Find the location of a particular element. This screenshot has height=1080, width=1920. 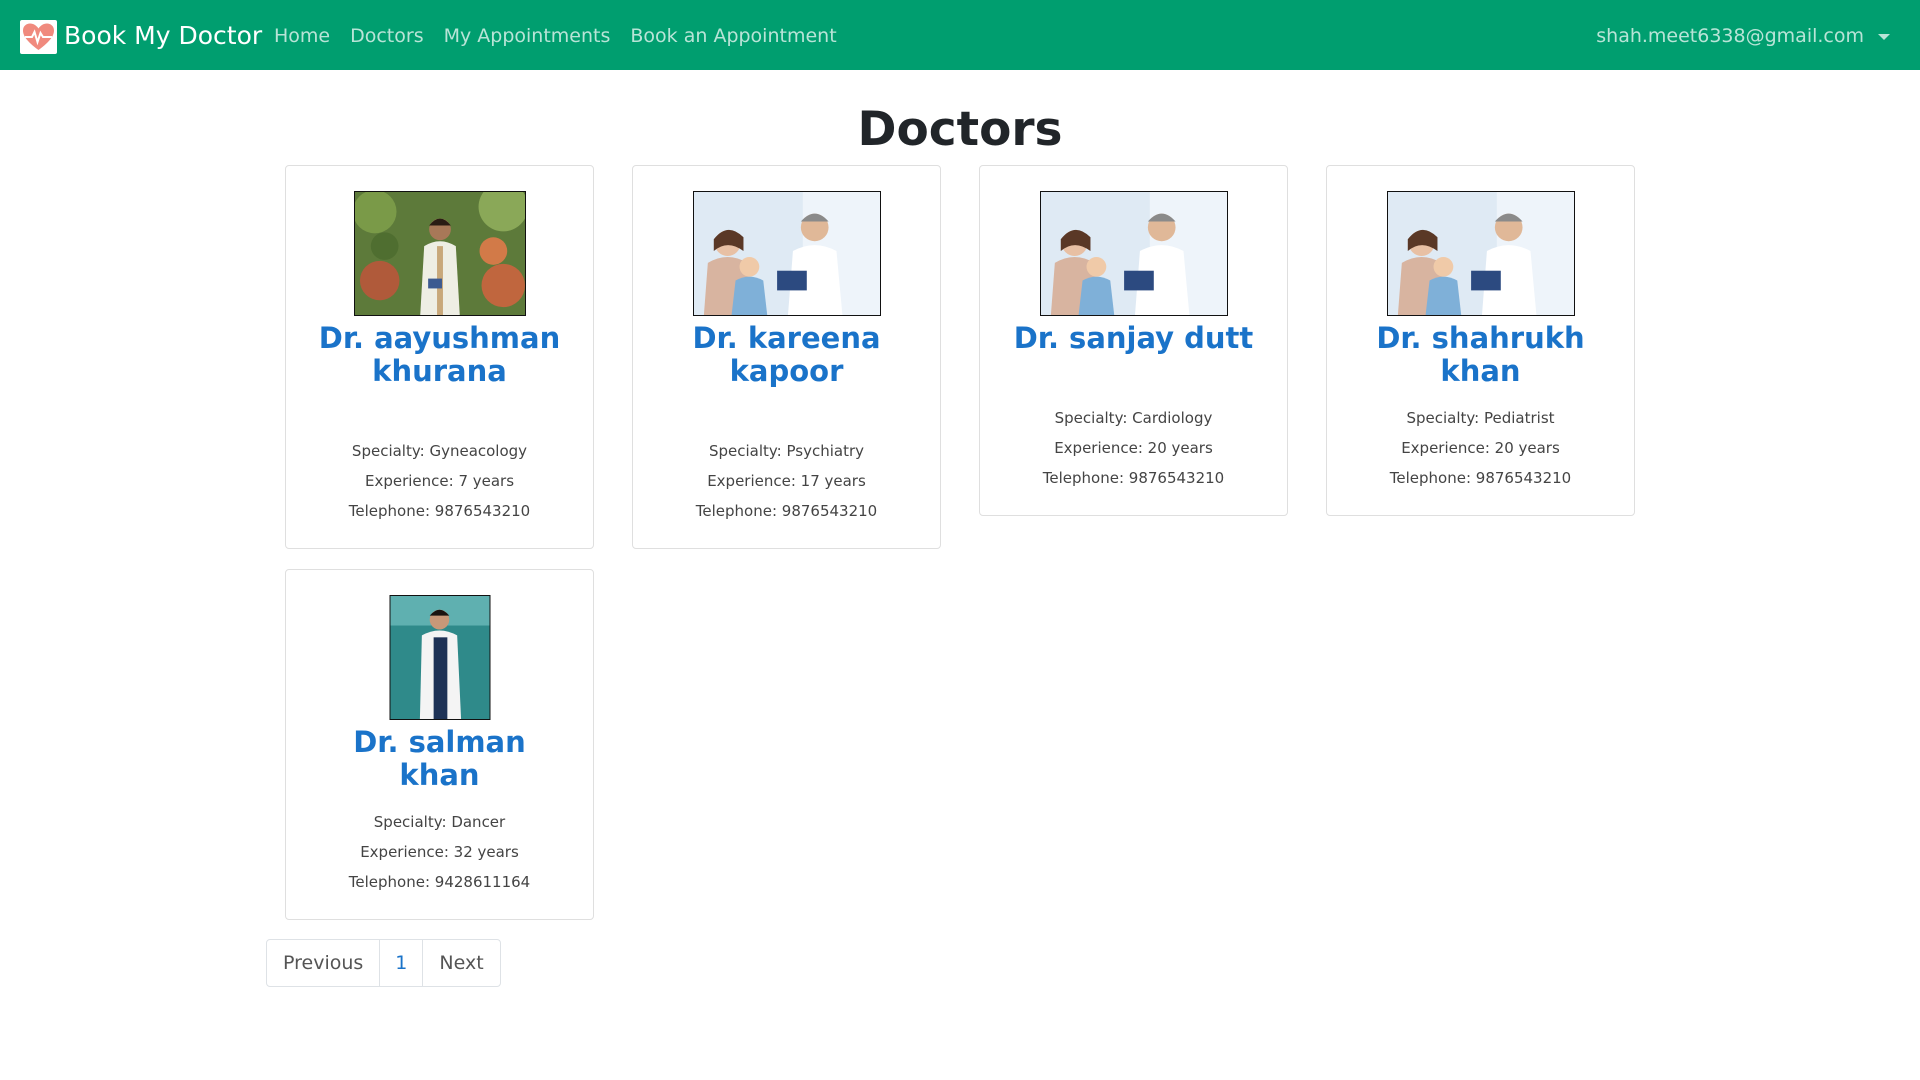

nav-home-link: Home is located at coordinates (302, 36).